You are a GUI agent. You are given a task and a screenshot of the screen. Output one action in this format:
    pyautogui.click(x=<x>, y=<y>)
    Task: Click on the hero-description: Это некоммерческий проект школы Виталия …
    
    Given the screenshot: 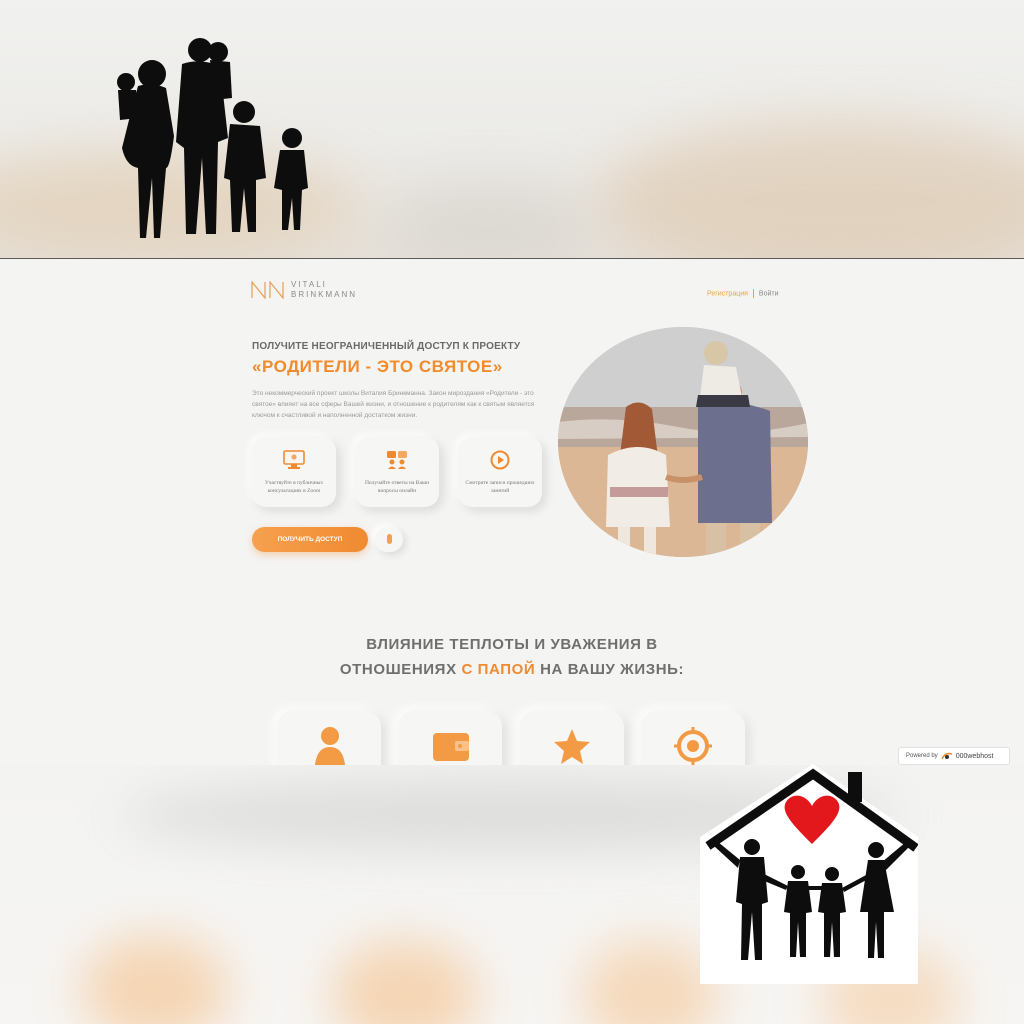 What is the action you would take?
    pyautogui.click(x=393, y=404)
    